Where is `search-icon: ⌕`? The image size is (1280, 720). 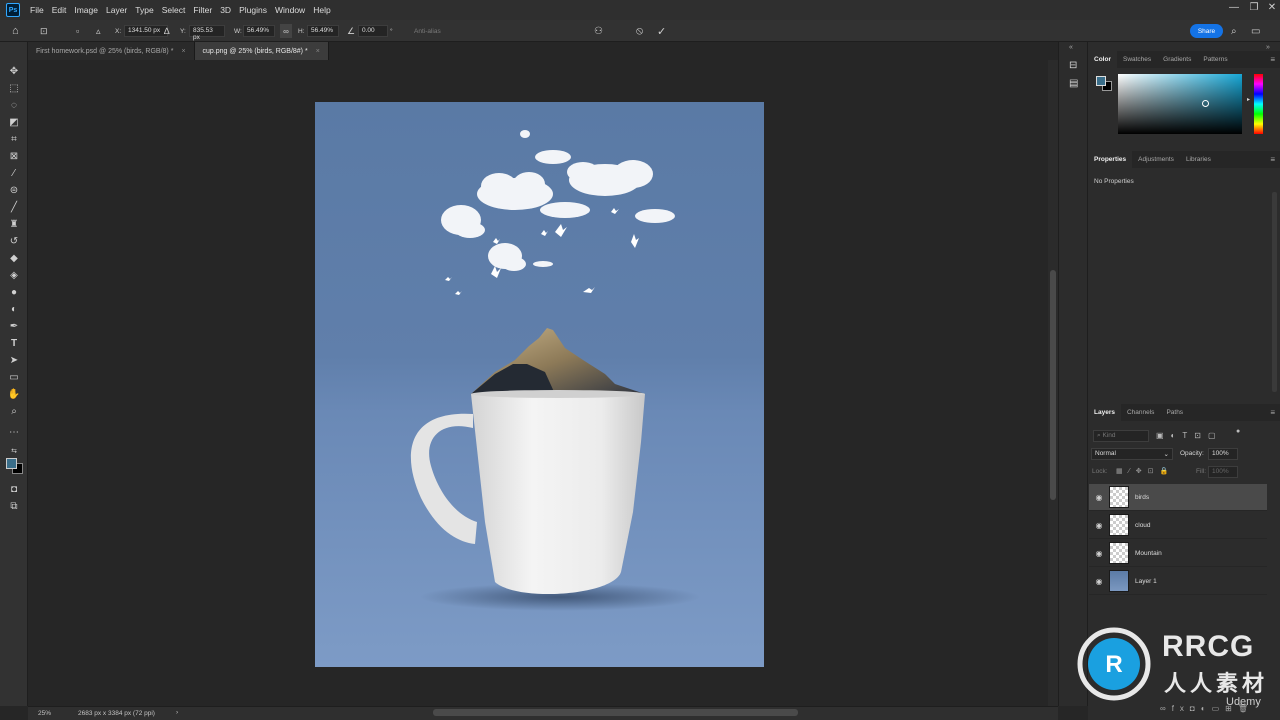 search-icon: ⌕ is located at coordinates (1234, 31).